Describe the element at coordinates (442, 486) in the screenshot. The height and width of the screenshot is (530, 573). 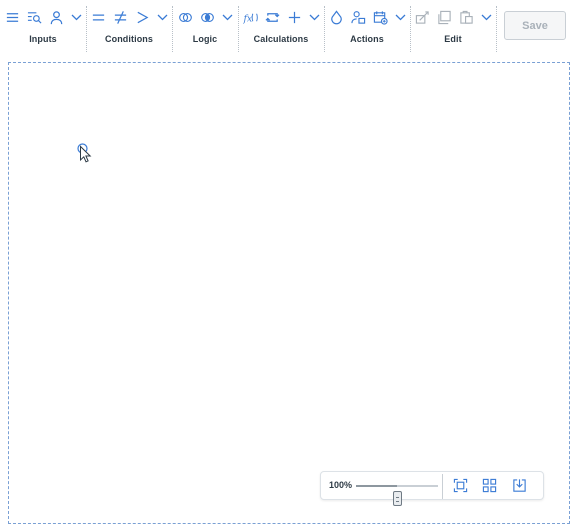
I see `zoom-divider` at that location.